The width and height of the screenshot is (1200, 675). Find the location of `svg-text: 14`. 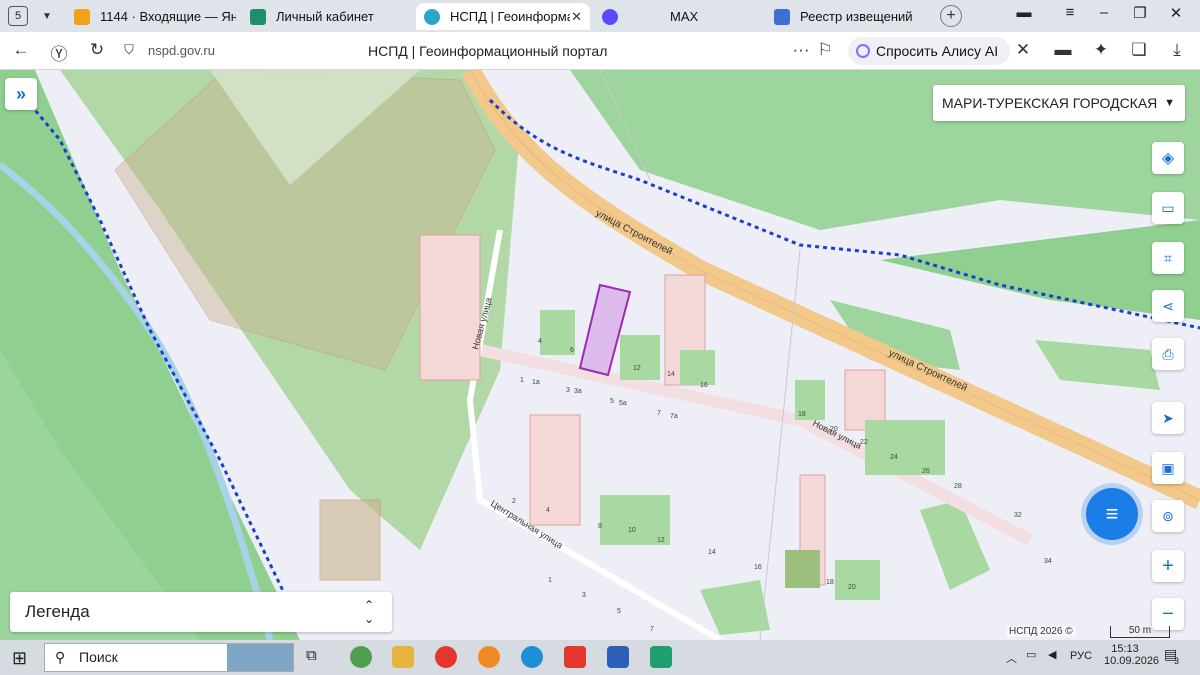

svg-text: 14 is located at coordinates (712, 552).